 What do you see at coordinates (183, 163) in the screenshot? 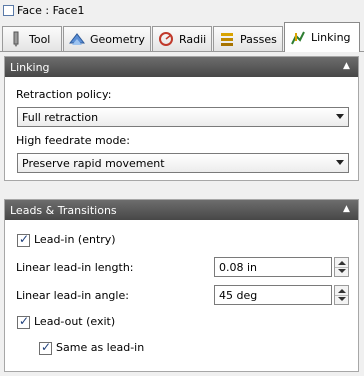
I see `high-feedrate-mode-dropdown: Preserve rapid movement` at bounding box center [183, 163].